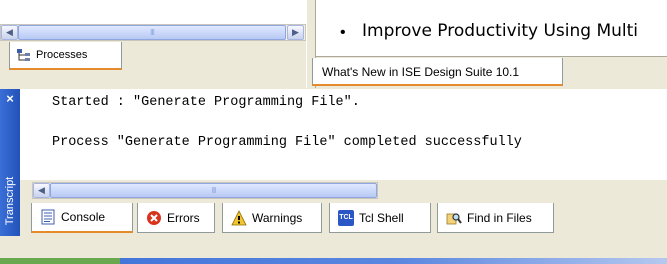 The image size is (667, 264). Describe the element at coordinates (499, 217) in the screenshot. I see `tab-find-in-files-label: Find in Files` at that location.